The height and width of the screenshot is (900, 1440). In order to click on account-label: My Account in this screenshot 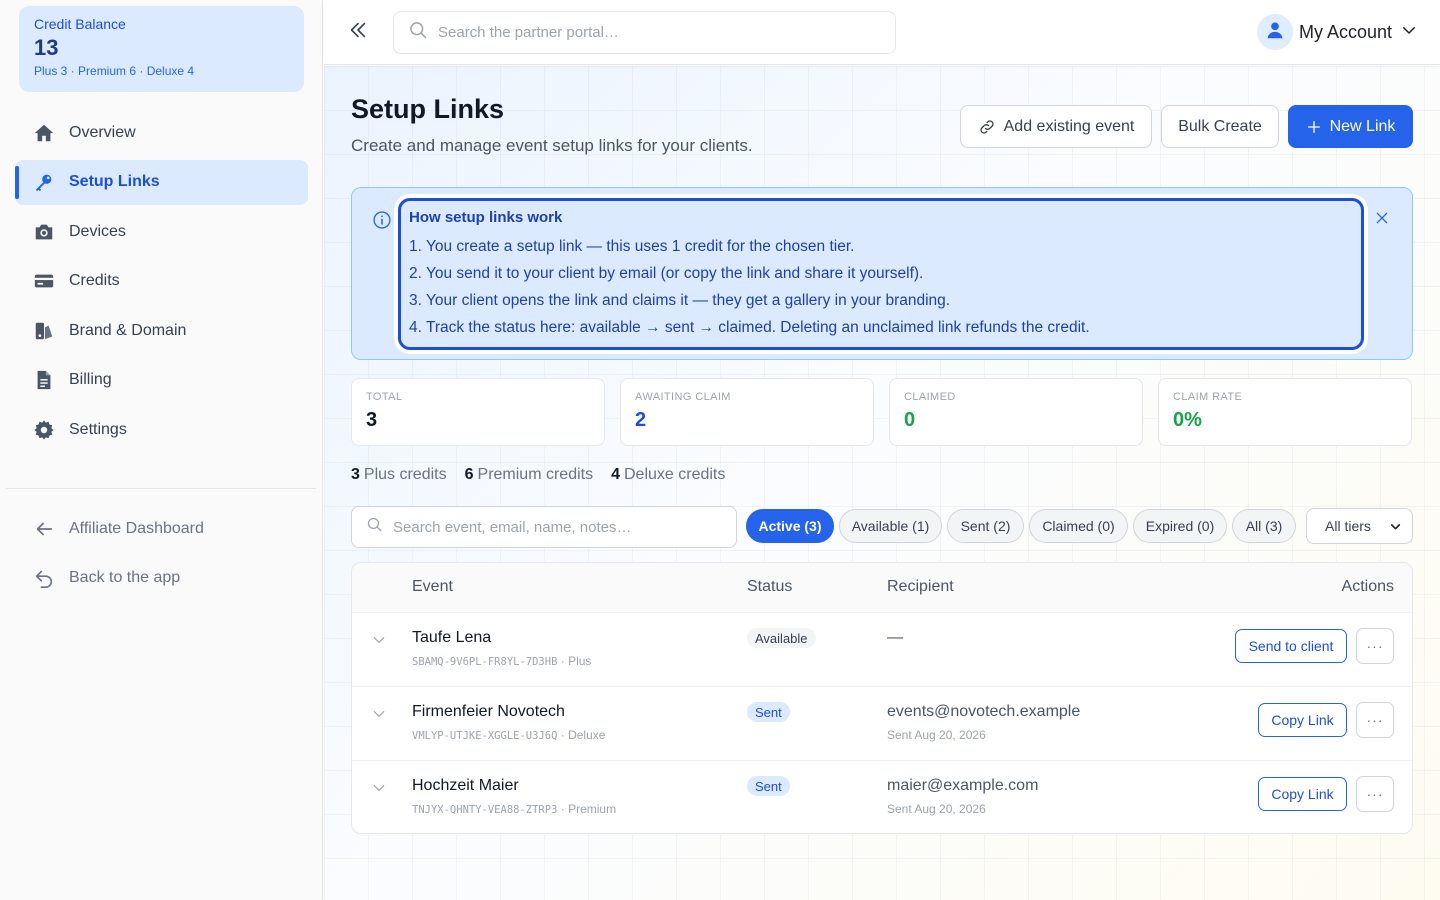, I will do `click(1345, 31)`.